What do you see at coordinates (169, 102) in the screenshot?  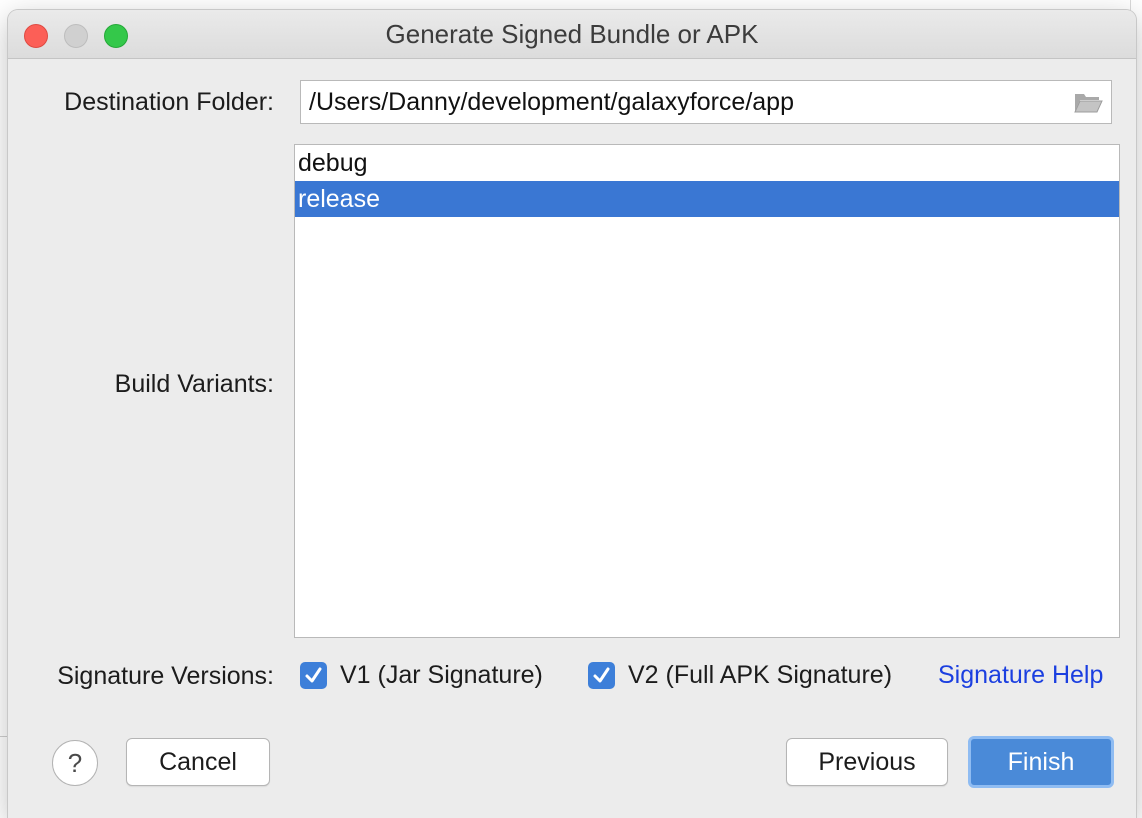 I see `destination-folder-label: Destination Folder:` at bounding box center [169, 102].